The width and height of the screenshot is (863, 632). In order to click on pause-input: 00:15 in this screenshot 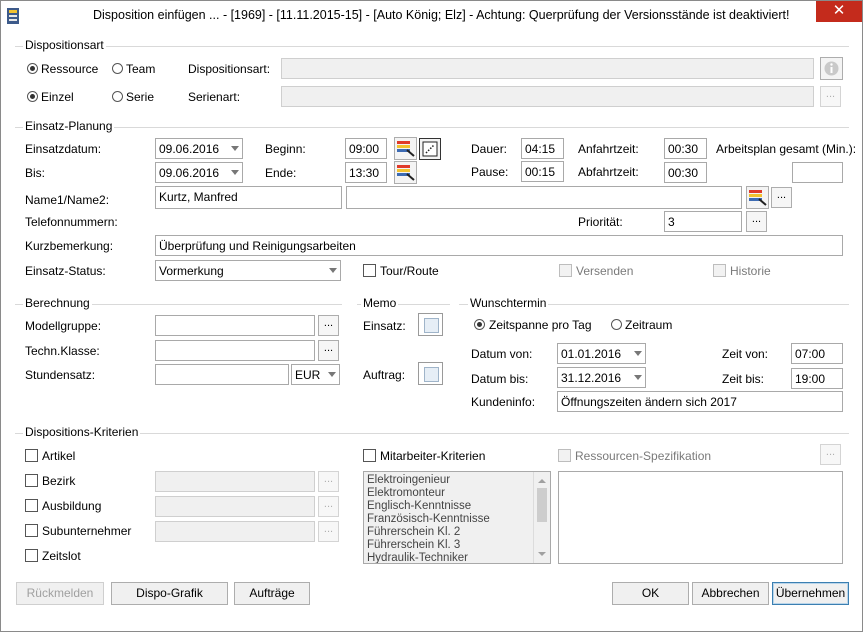, I will do `click(542, 171)`.